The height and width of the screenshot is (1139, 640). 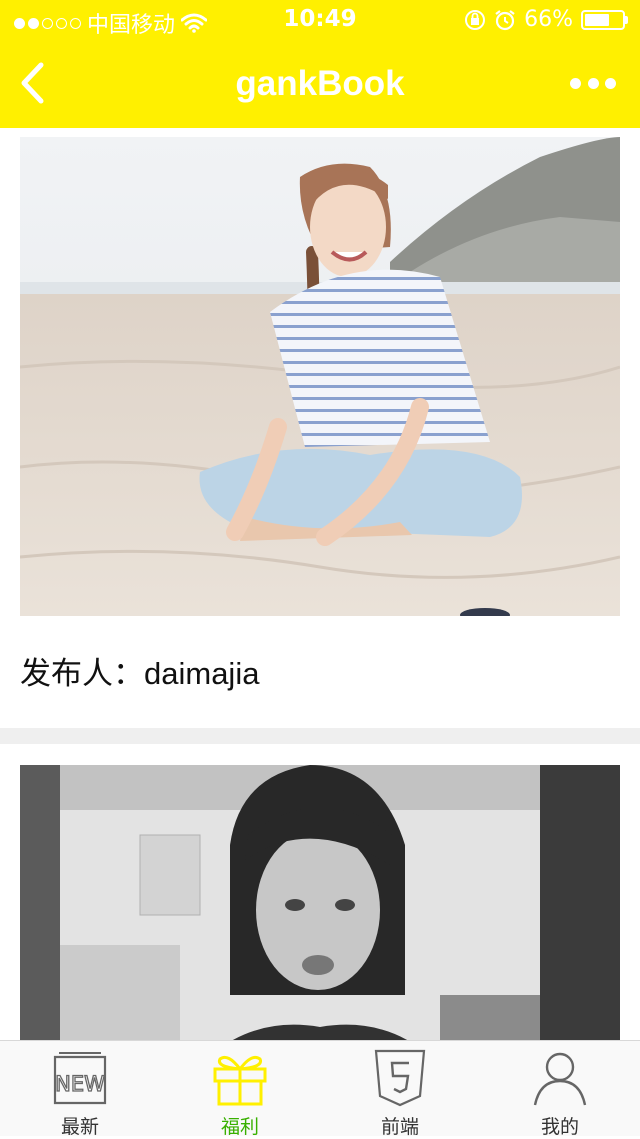 I want to click on svg-text: NEW, so click(x=80, y=1084).